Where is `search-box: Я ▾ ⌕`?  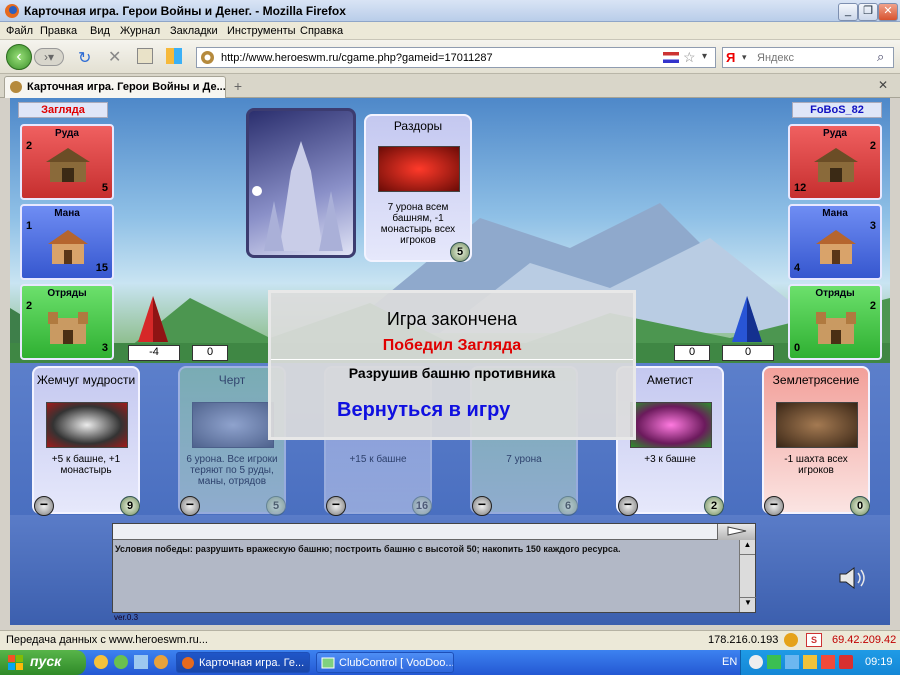 search-box: Я ▾ ⌕ is located at coordinates (808, 57).